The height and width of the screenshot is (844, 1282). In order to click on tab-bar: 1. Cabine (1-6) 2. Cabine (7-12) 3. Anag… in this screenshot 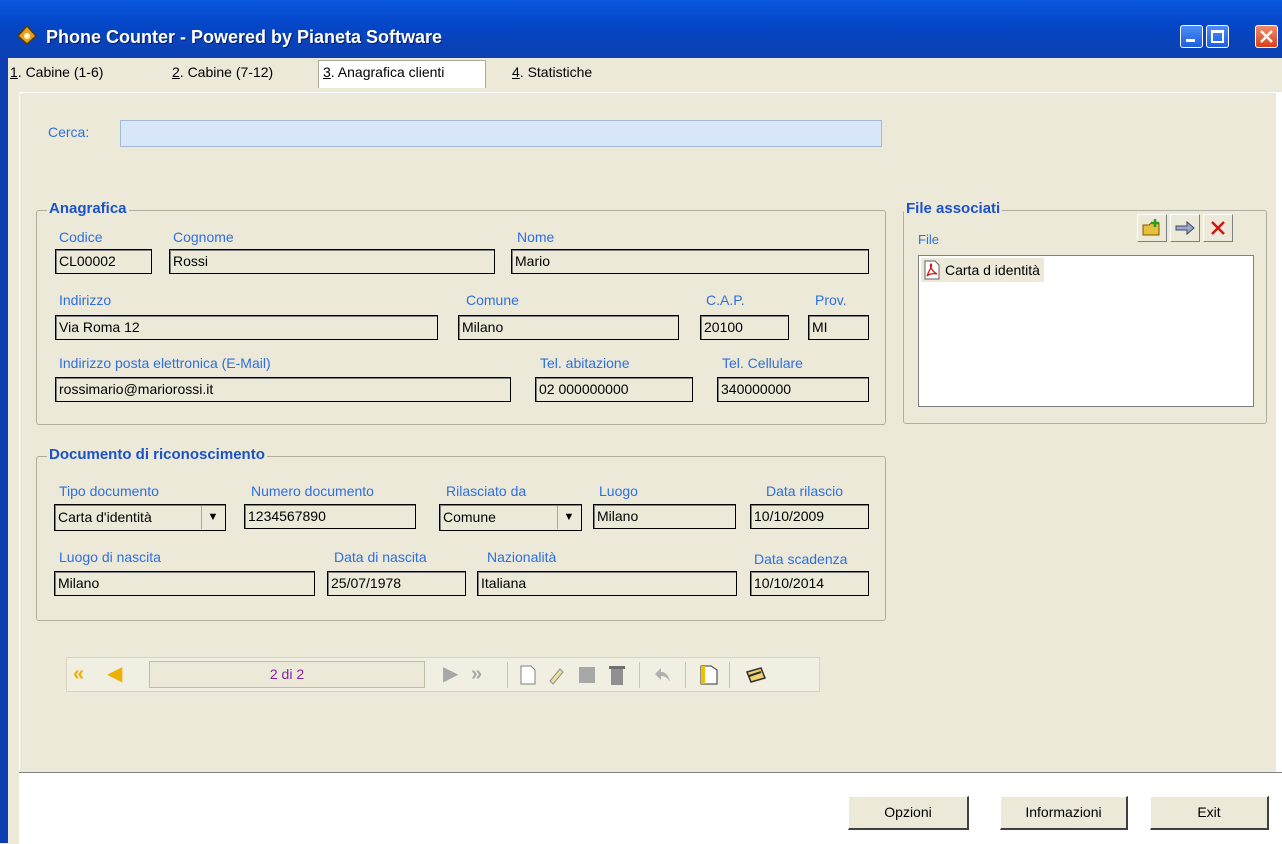, I will do `click(645, 74)`.